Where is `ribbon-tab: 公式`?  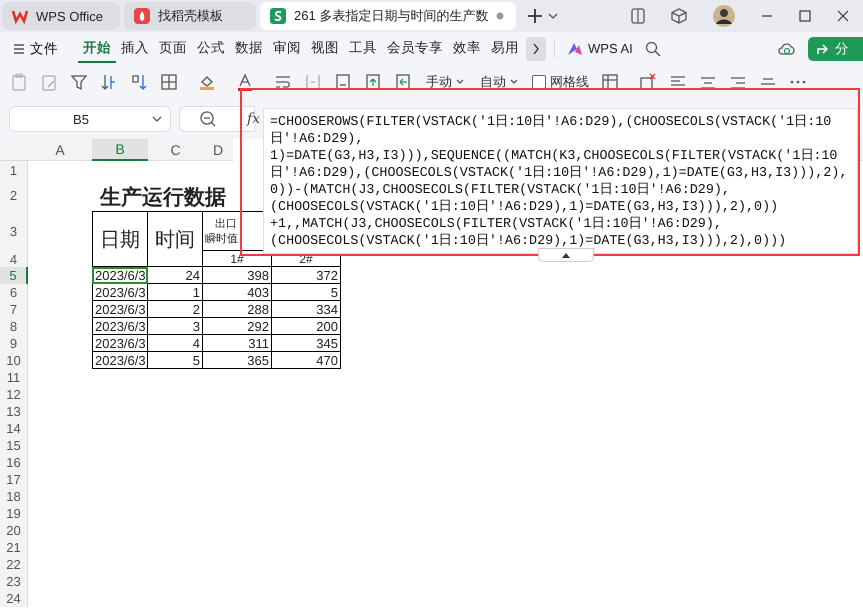 ribbon-tab: 公式 is located at coordinates (211, 48).